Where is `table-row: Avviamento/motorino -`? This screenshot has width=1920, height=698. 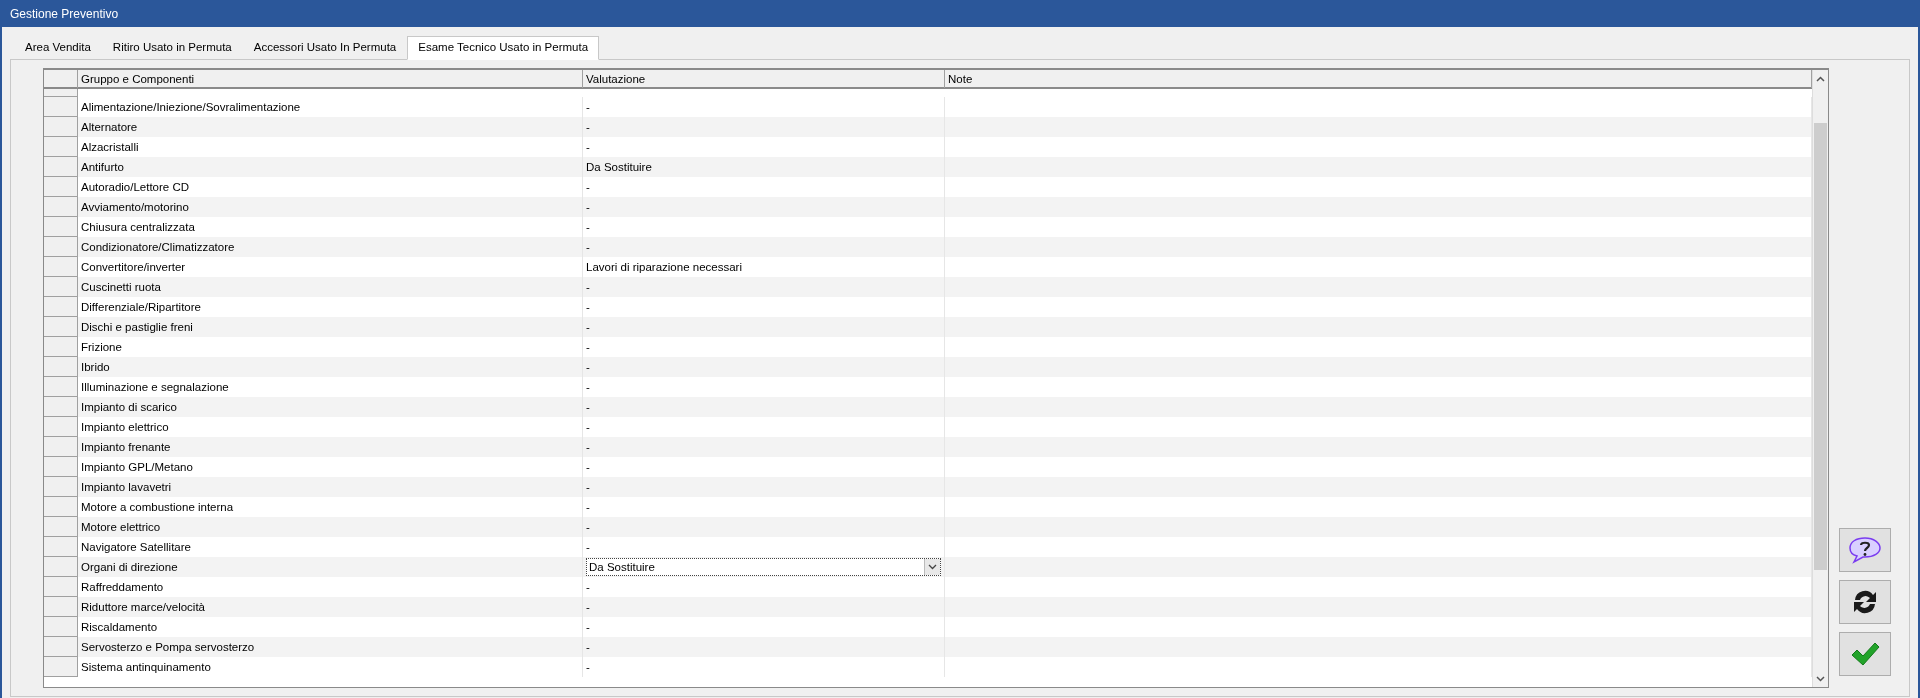
table-row: Avviamento/motorino - is located at coordinates (928, 207).